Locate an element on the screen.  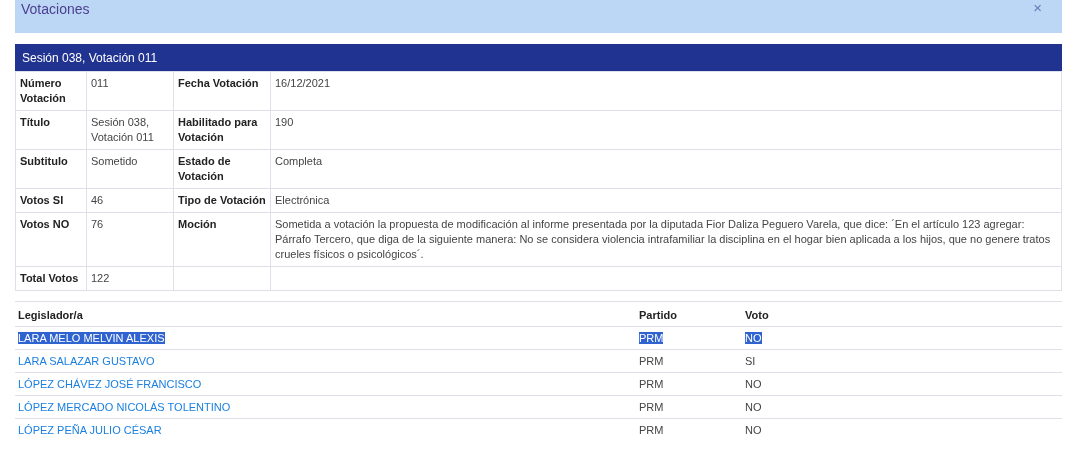
legislator-link: LARA SALAZAR GUSTAVO is located at coordinates (86, 361).